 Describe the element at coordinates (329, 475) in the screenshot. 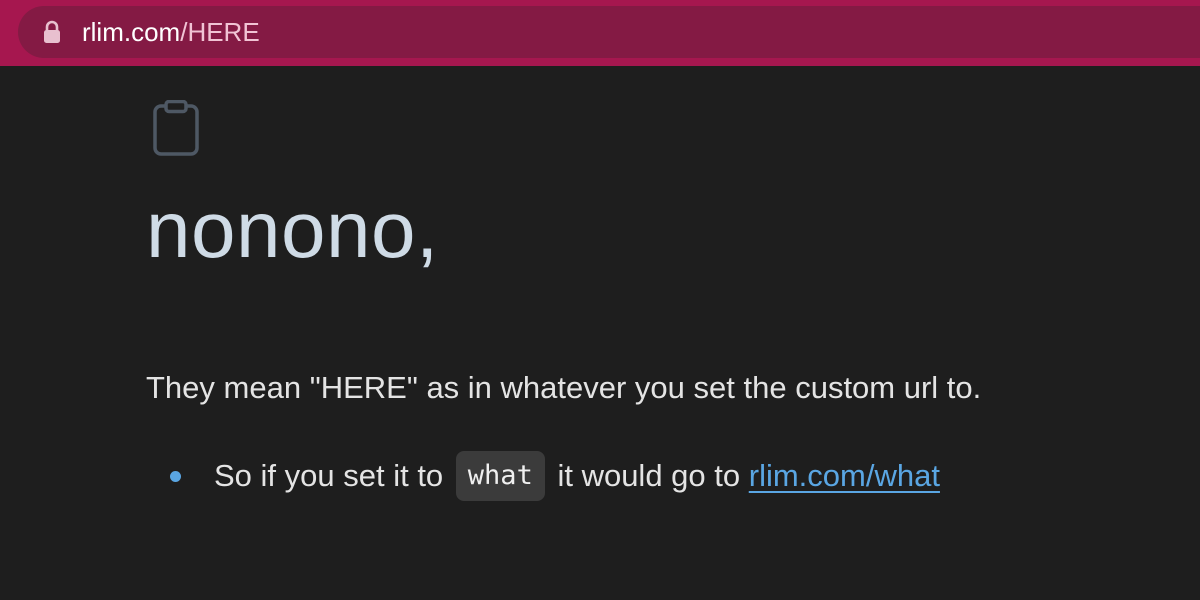

I see `bullet-text-before: So if you set it to` at that location.